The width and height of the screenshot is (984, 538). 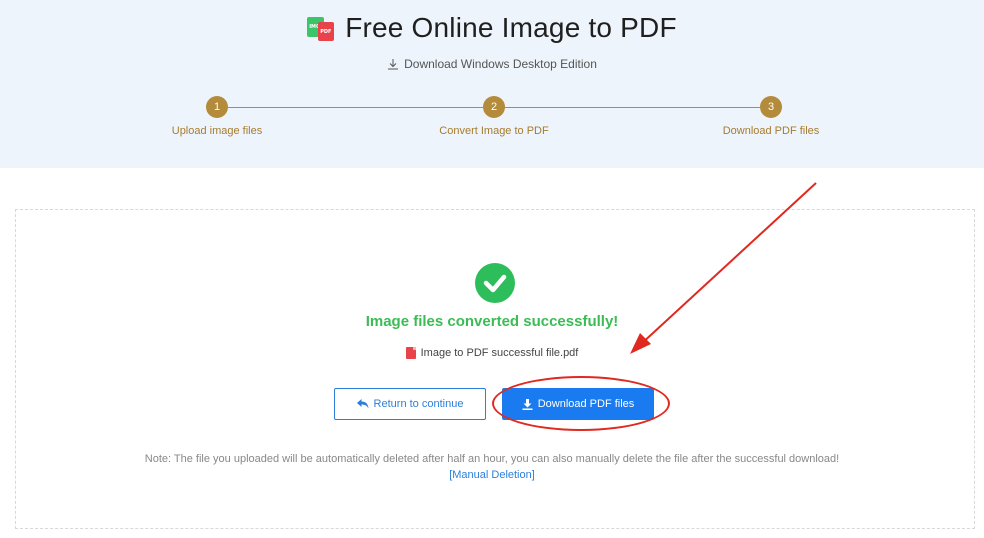 What do you see at coordinates (581, 403) in the screenshot?
I see `annotation-highlight-ellipse` at bounding box center [581, 403].